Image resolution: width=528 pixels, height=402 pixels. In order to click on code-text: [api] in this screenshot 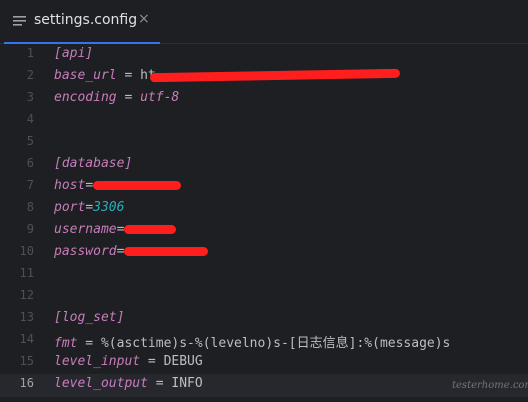, I will do `click(73, 53)`.